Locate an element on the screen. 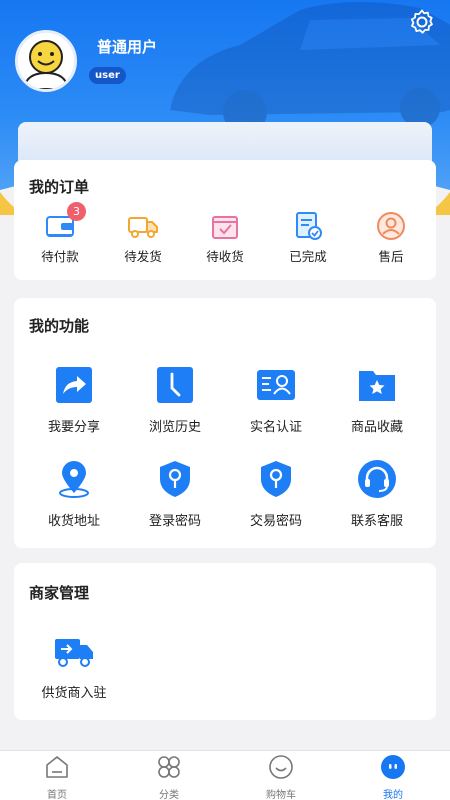 This screenshot has width=450, height=800. avatar is located at coordinates (46, 61).